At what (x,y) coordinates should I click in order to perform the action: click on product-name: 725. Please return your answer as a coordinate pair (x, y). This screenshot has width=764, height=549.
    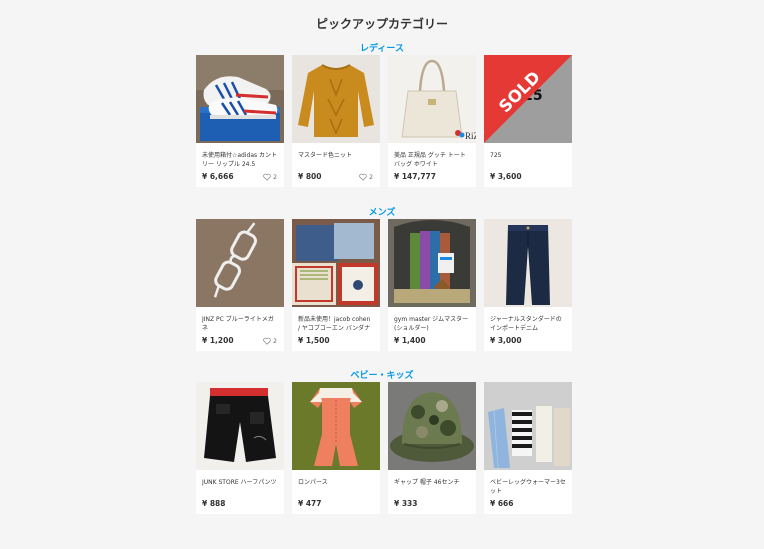
    Looking at the image, I should click on (496, 155).